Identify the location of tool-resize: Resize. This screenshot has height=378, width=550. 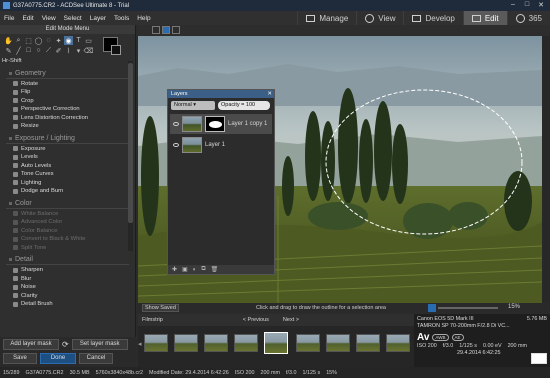
(67, 126).